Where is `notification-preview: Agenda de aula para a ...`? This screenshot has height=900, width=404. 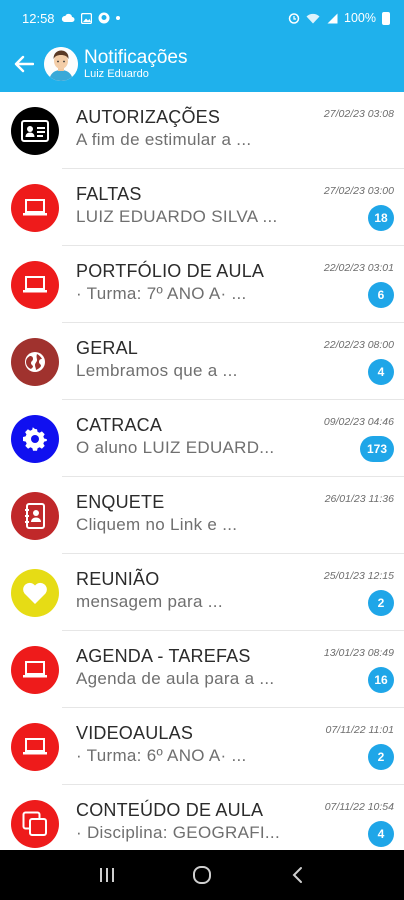
notification-preview: Agenda de aula para a ... is located at coordinates (175, 678).